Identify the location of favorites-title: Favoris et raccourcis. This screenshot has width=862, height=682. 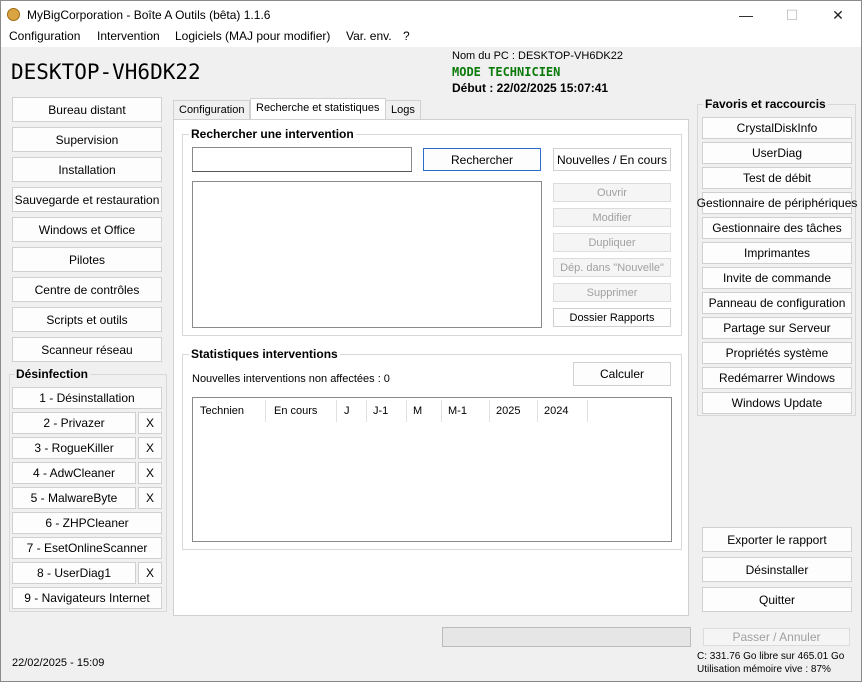
(765, 104).